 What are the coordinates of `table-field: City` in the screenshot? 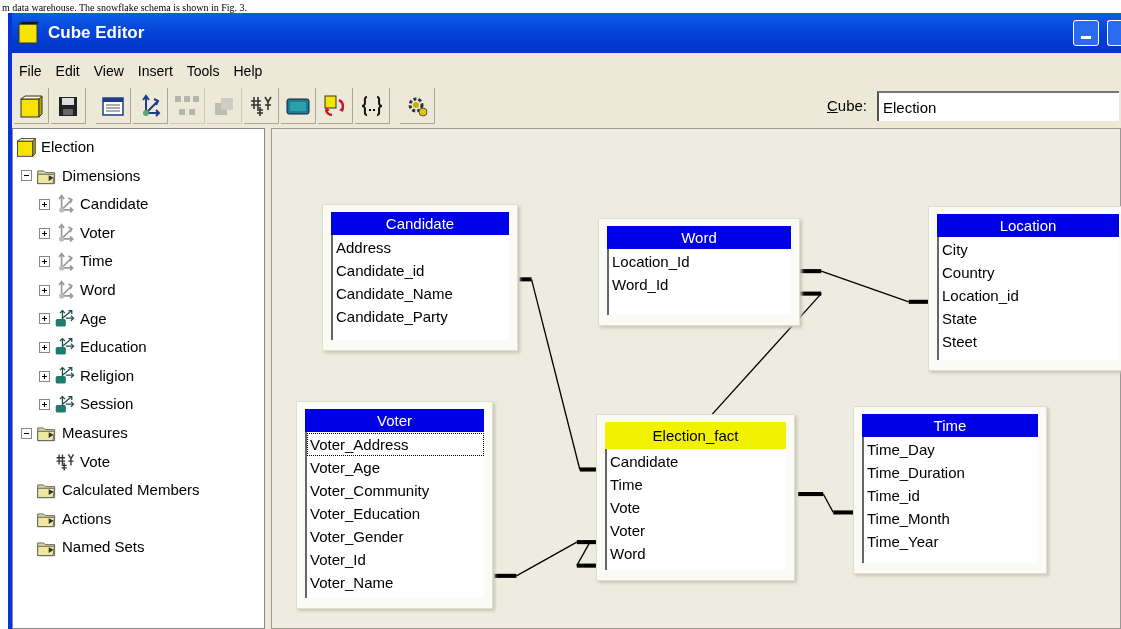 It's located at (1029, 249).